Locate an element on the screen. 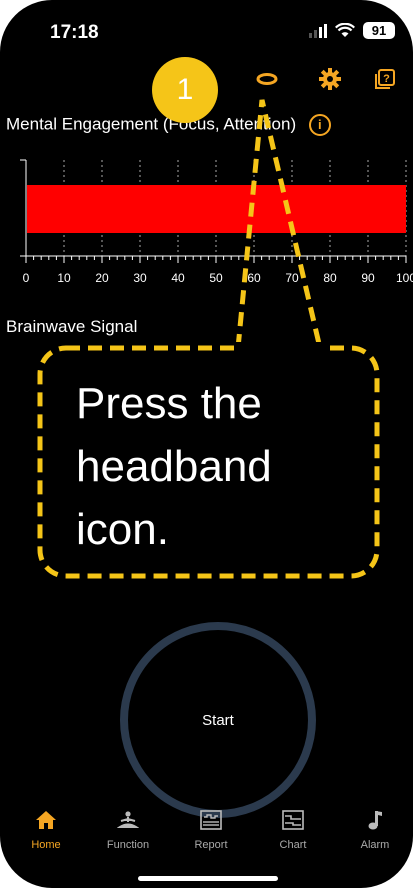 Image resolution: width=413 pixels, height=888 pixels. tab-alarm: Alarm is located at coordinates (375, 828).